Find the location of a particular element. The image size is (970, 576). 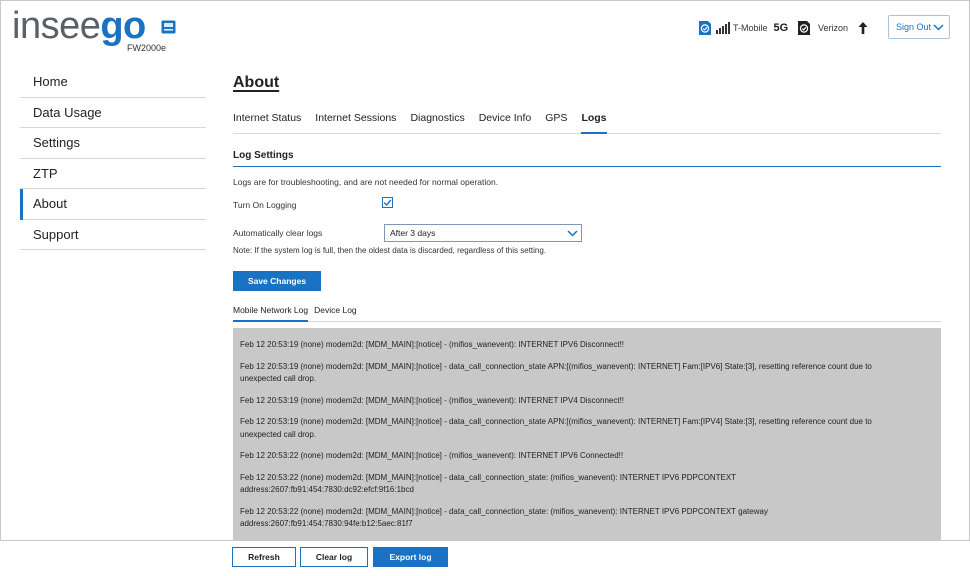

carrier2-status: Verizon is located at coordinates (832, 28).